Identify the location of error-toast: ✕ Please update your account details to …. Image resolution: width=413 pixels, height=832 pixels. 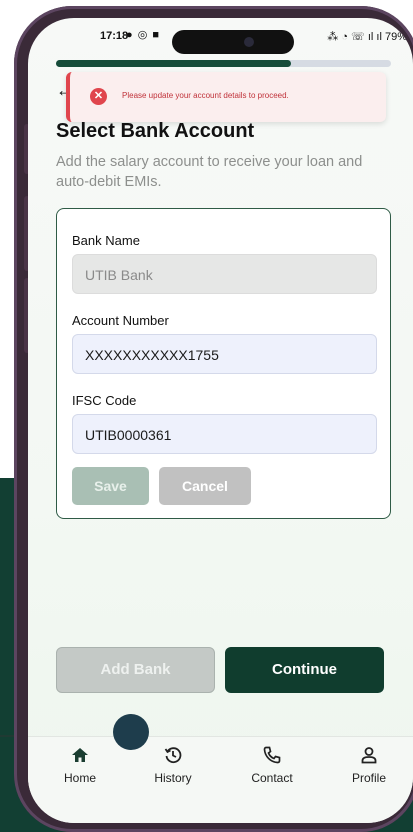
(226, 97).